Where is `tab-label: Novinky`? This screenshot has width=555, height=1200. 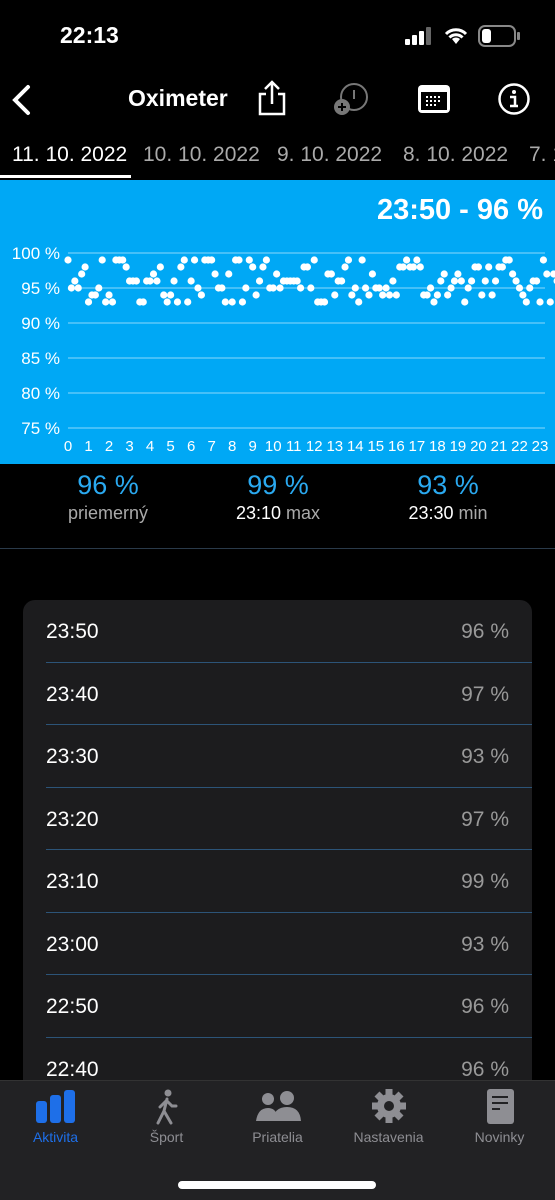 tab-label: Novinky is located at coordinates (499, 1137).